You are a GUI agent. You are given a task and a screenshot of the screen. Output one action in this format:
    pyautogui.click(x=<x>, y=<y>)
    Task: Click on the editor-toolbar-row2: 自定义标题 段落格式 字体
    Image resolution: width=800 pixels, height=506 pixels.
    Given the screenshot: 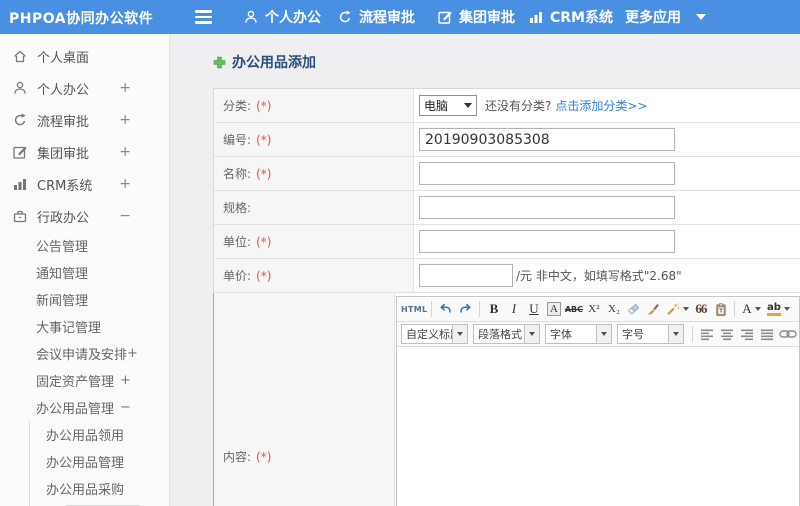 What is the action you would take?
    pyautogui.click(x=598, y=334)
    